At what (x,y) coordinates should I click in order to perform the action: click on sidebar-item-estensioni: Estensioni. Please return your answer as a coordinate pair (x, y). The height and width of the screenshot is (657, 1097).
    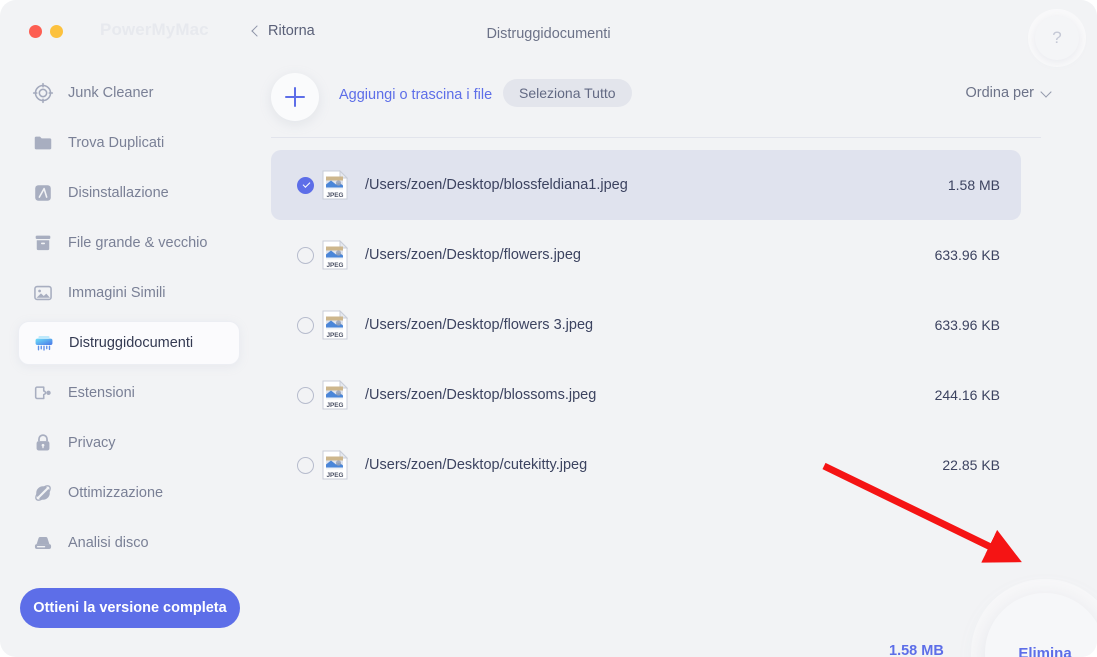
    Looking at the image, I should click on (129, 393).